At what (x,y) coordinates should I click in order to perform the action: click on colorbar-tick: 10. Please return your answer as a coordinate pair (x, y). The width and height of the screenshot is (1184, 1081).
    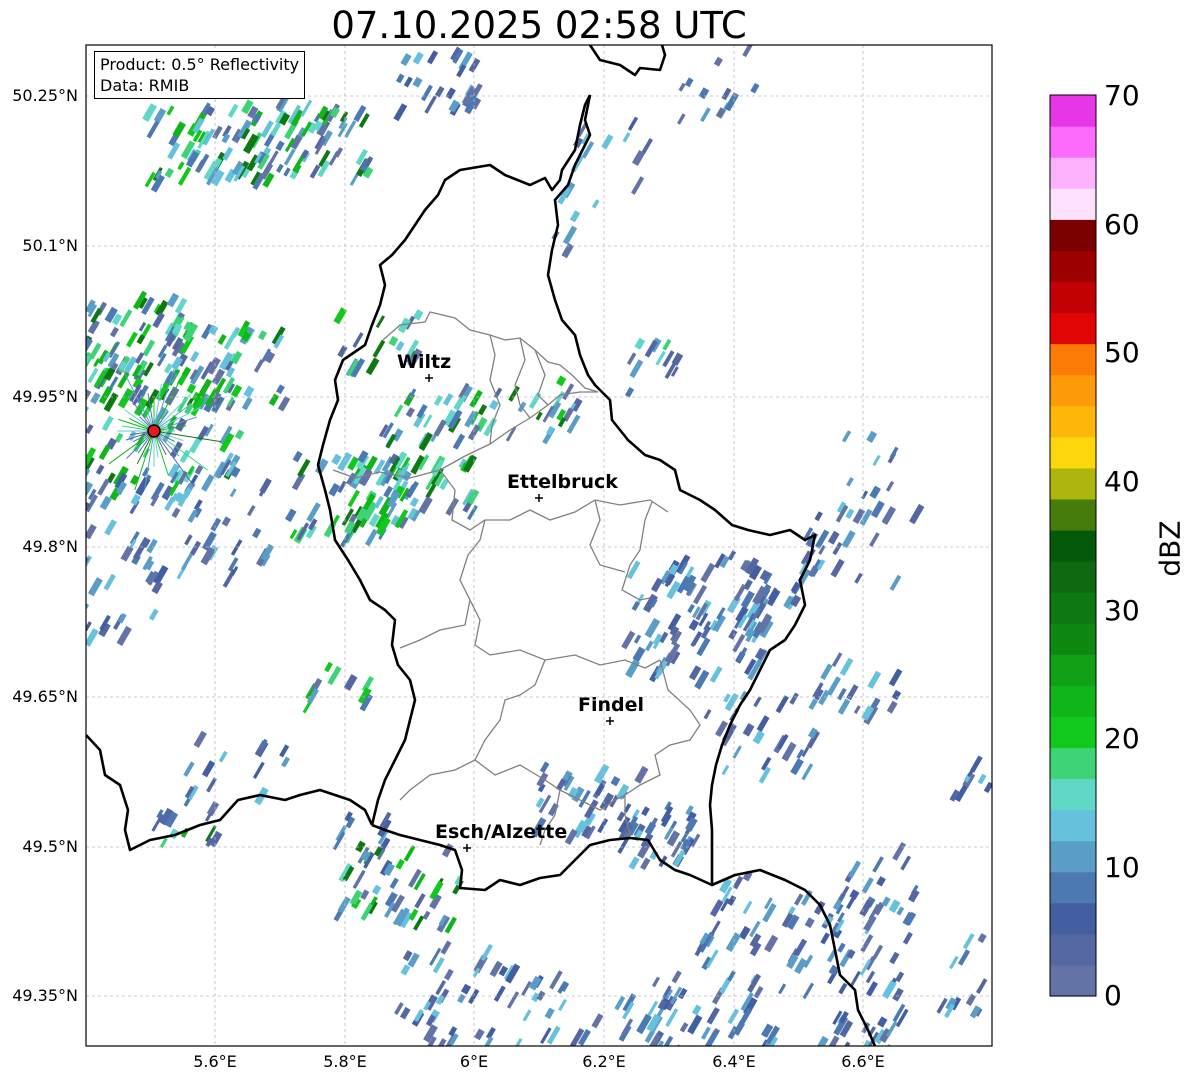
    Looking at the image, I should click on (1122, 867).